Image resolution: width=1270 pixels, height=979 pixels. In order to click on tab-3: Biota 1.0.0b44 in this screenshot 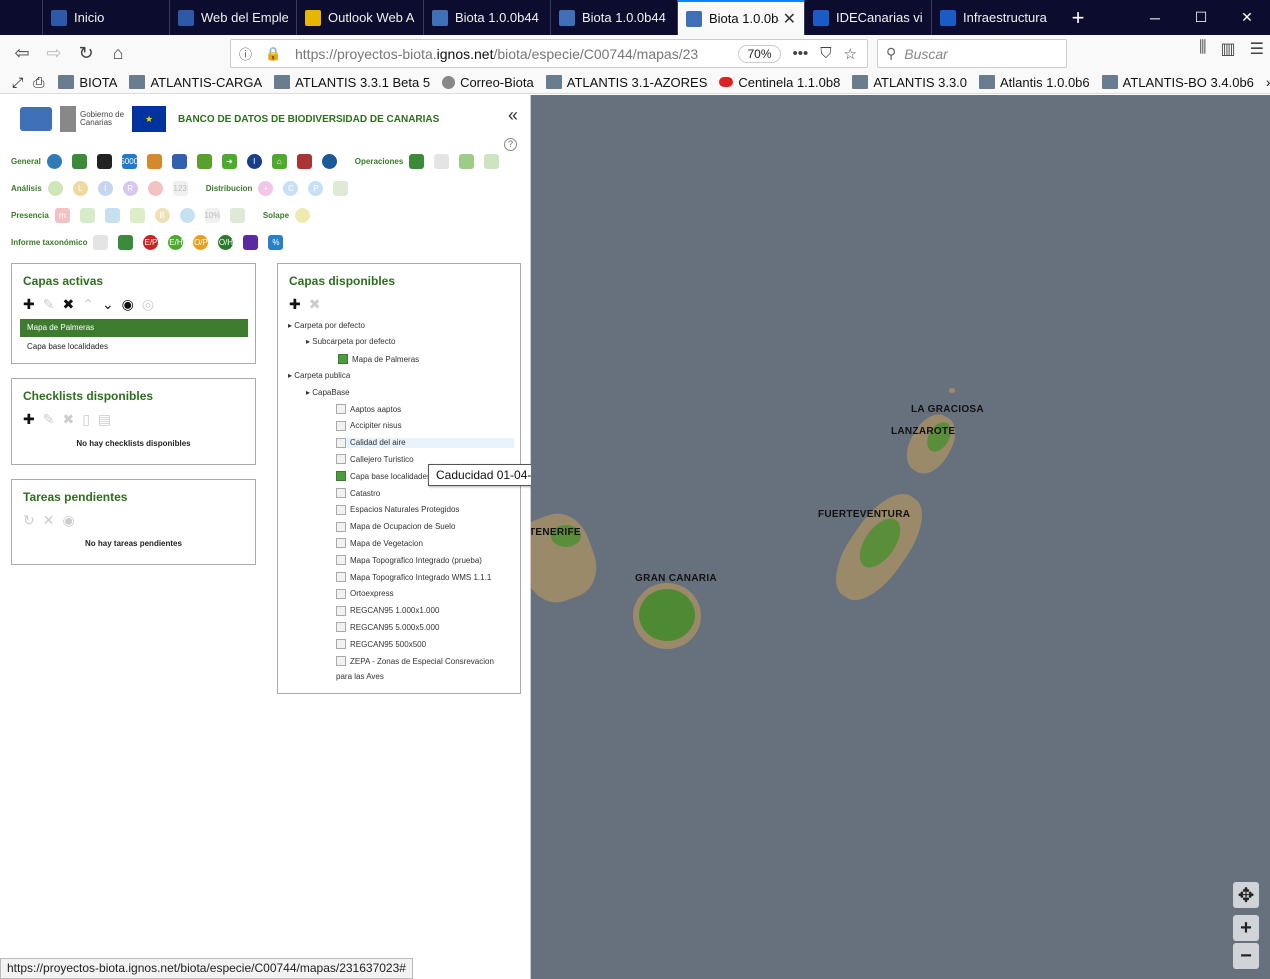, I will do `click(486, 17)`.